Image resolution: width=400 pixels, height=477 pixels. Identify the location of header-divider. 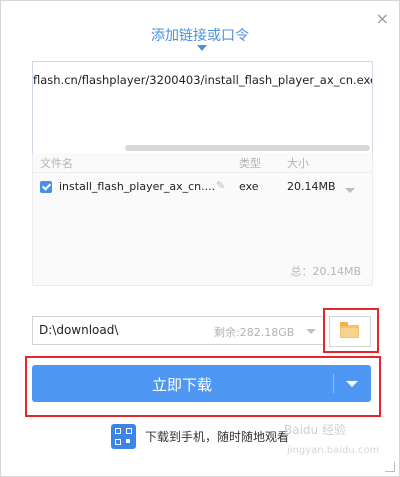
(202, 172).